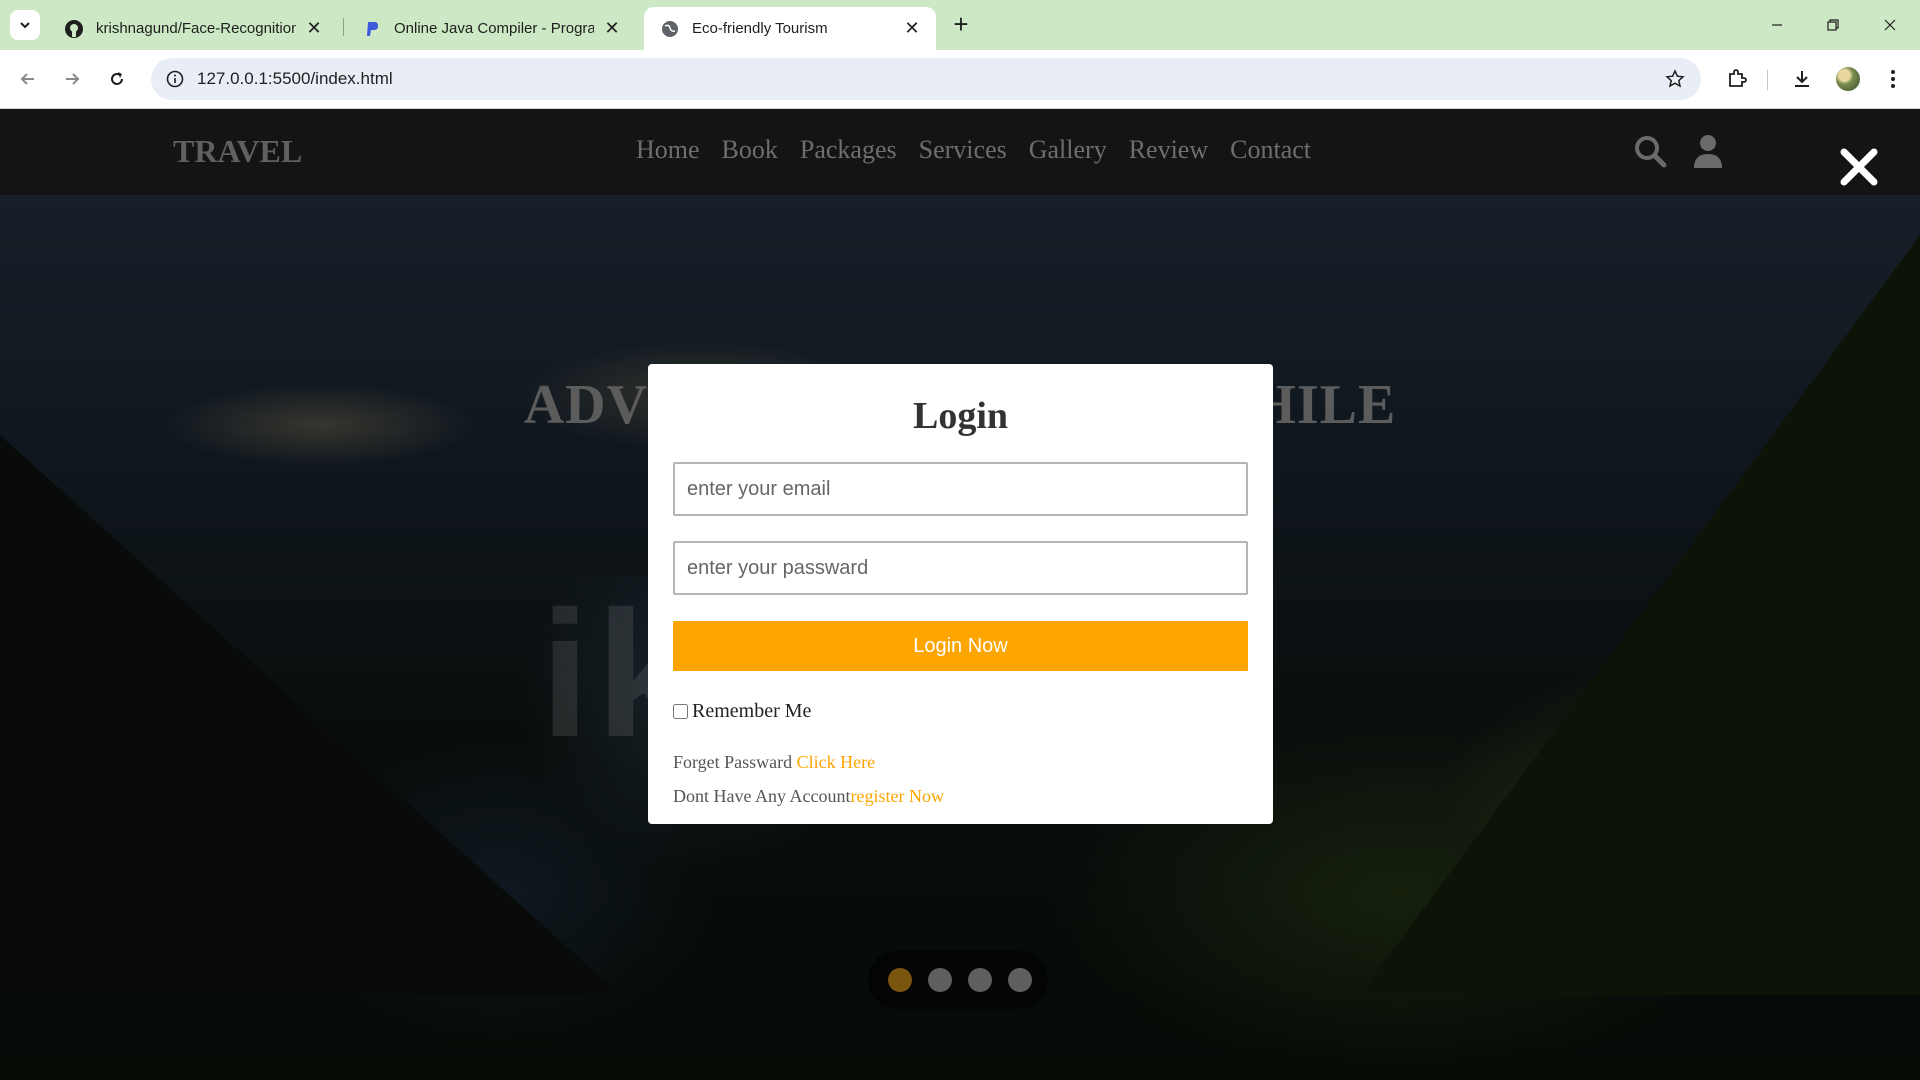 The width and height of the screenshot is (1920, 1080). I want to click on register-line: Dont Have Any Accountregister Now, so click(808, 796).